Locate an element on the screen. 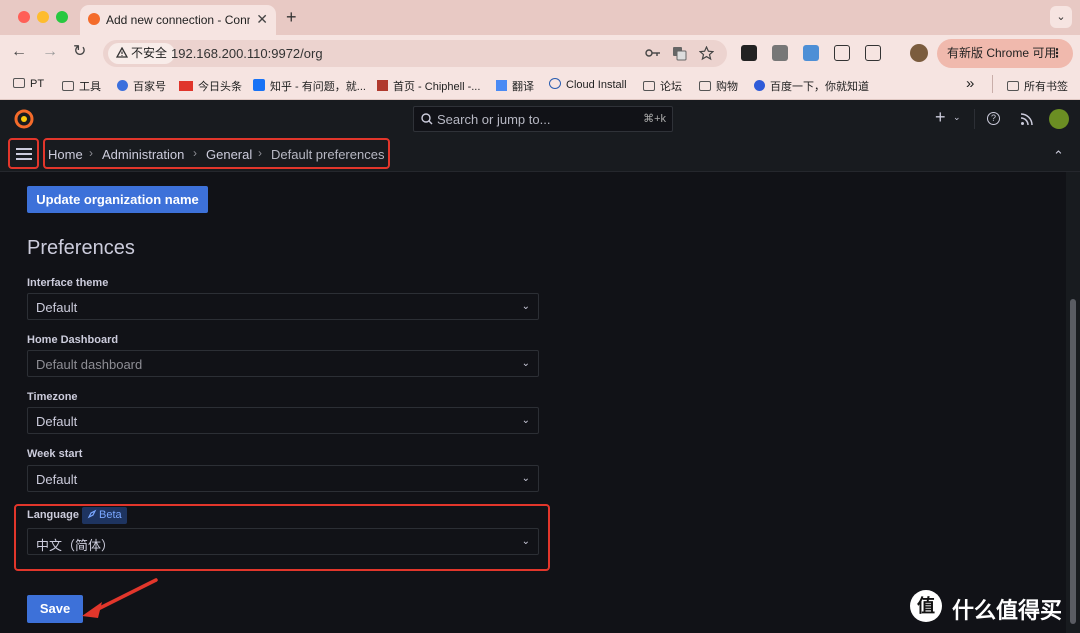 This screenshot has height=633, width=1080. breadcrumb-default-preferences: Default preferences is located at coordinates (328, 154).